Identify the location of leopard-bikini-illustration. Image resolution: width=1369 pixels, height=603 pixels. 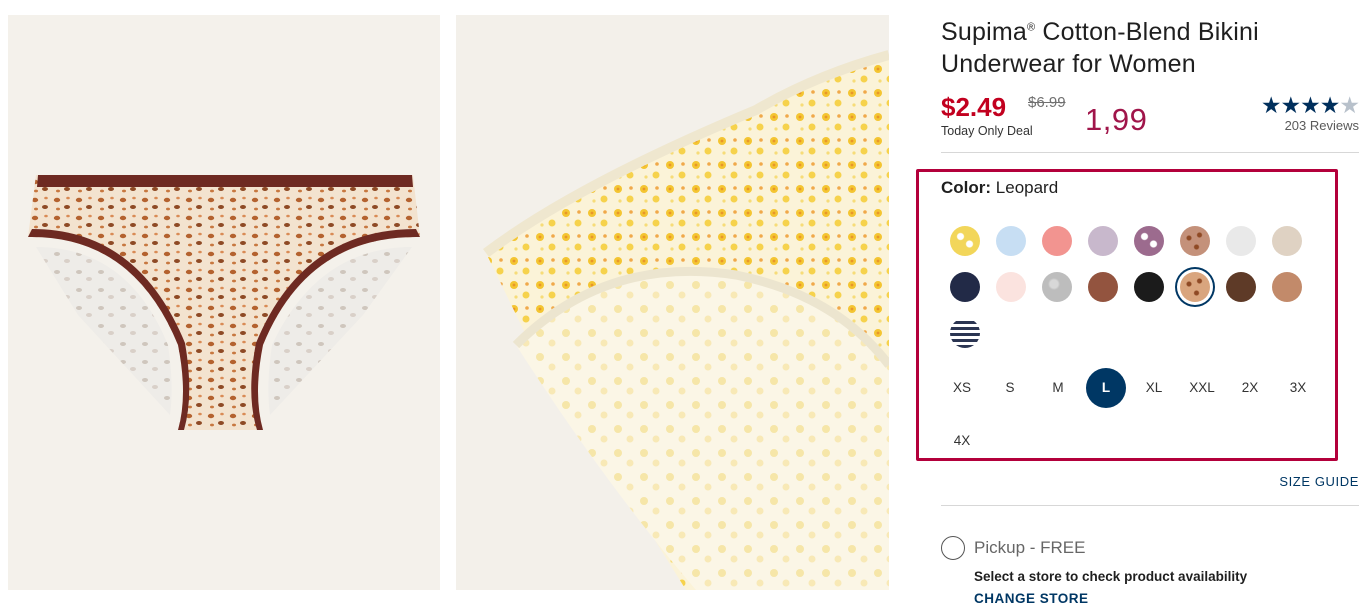
(224, 302).